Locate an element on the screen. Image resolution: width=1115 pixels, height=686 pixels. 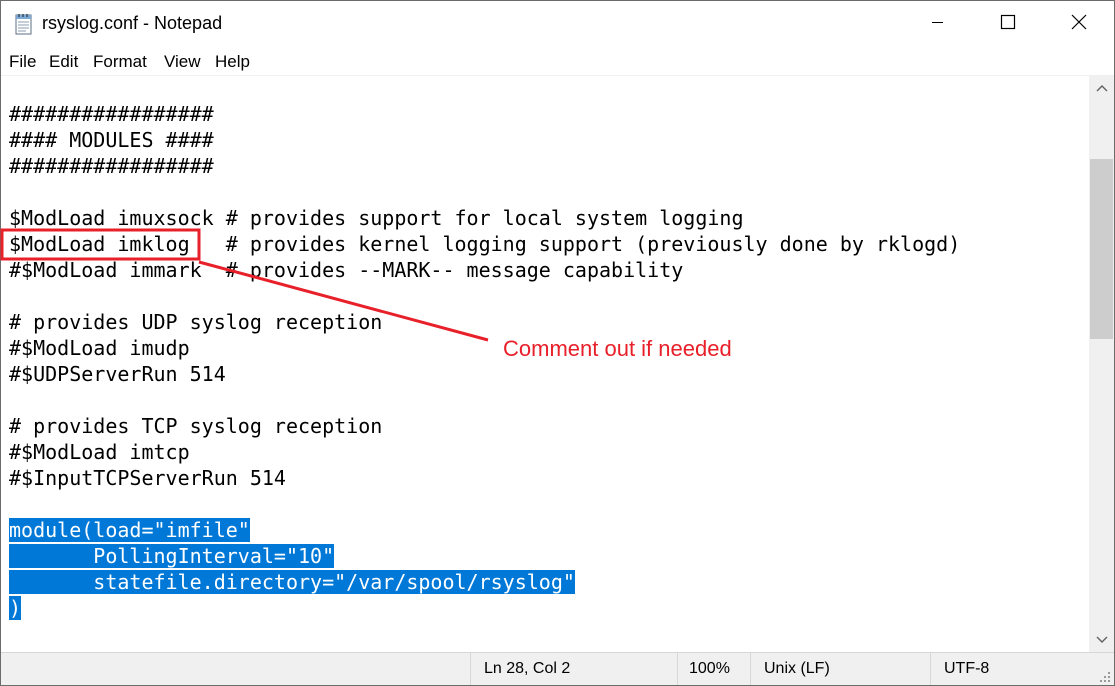
close-icon is located at coordinates (1079, 24).